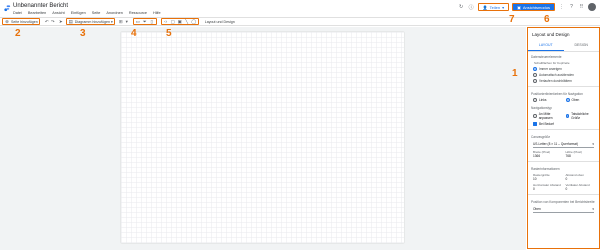 The height and width of the screenshot is (250, 600). I want to click on tab-layout: LAYOUT, so click(546, 45).